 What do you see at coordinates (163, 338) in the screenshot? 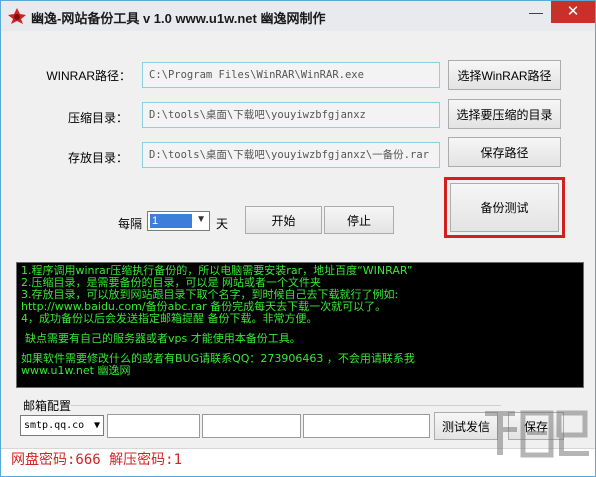
I see `log-line: 缺点需要有自己的服务器或者vps 才能使用本备份工具。` at bounding box center [163, 338].